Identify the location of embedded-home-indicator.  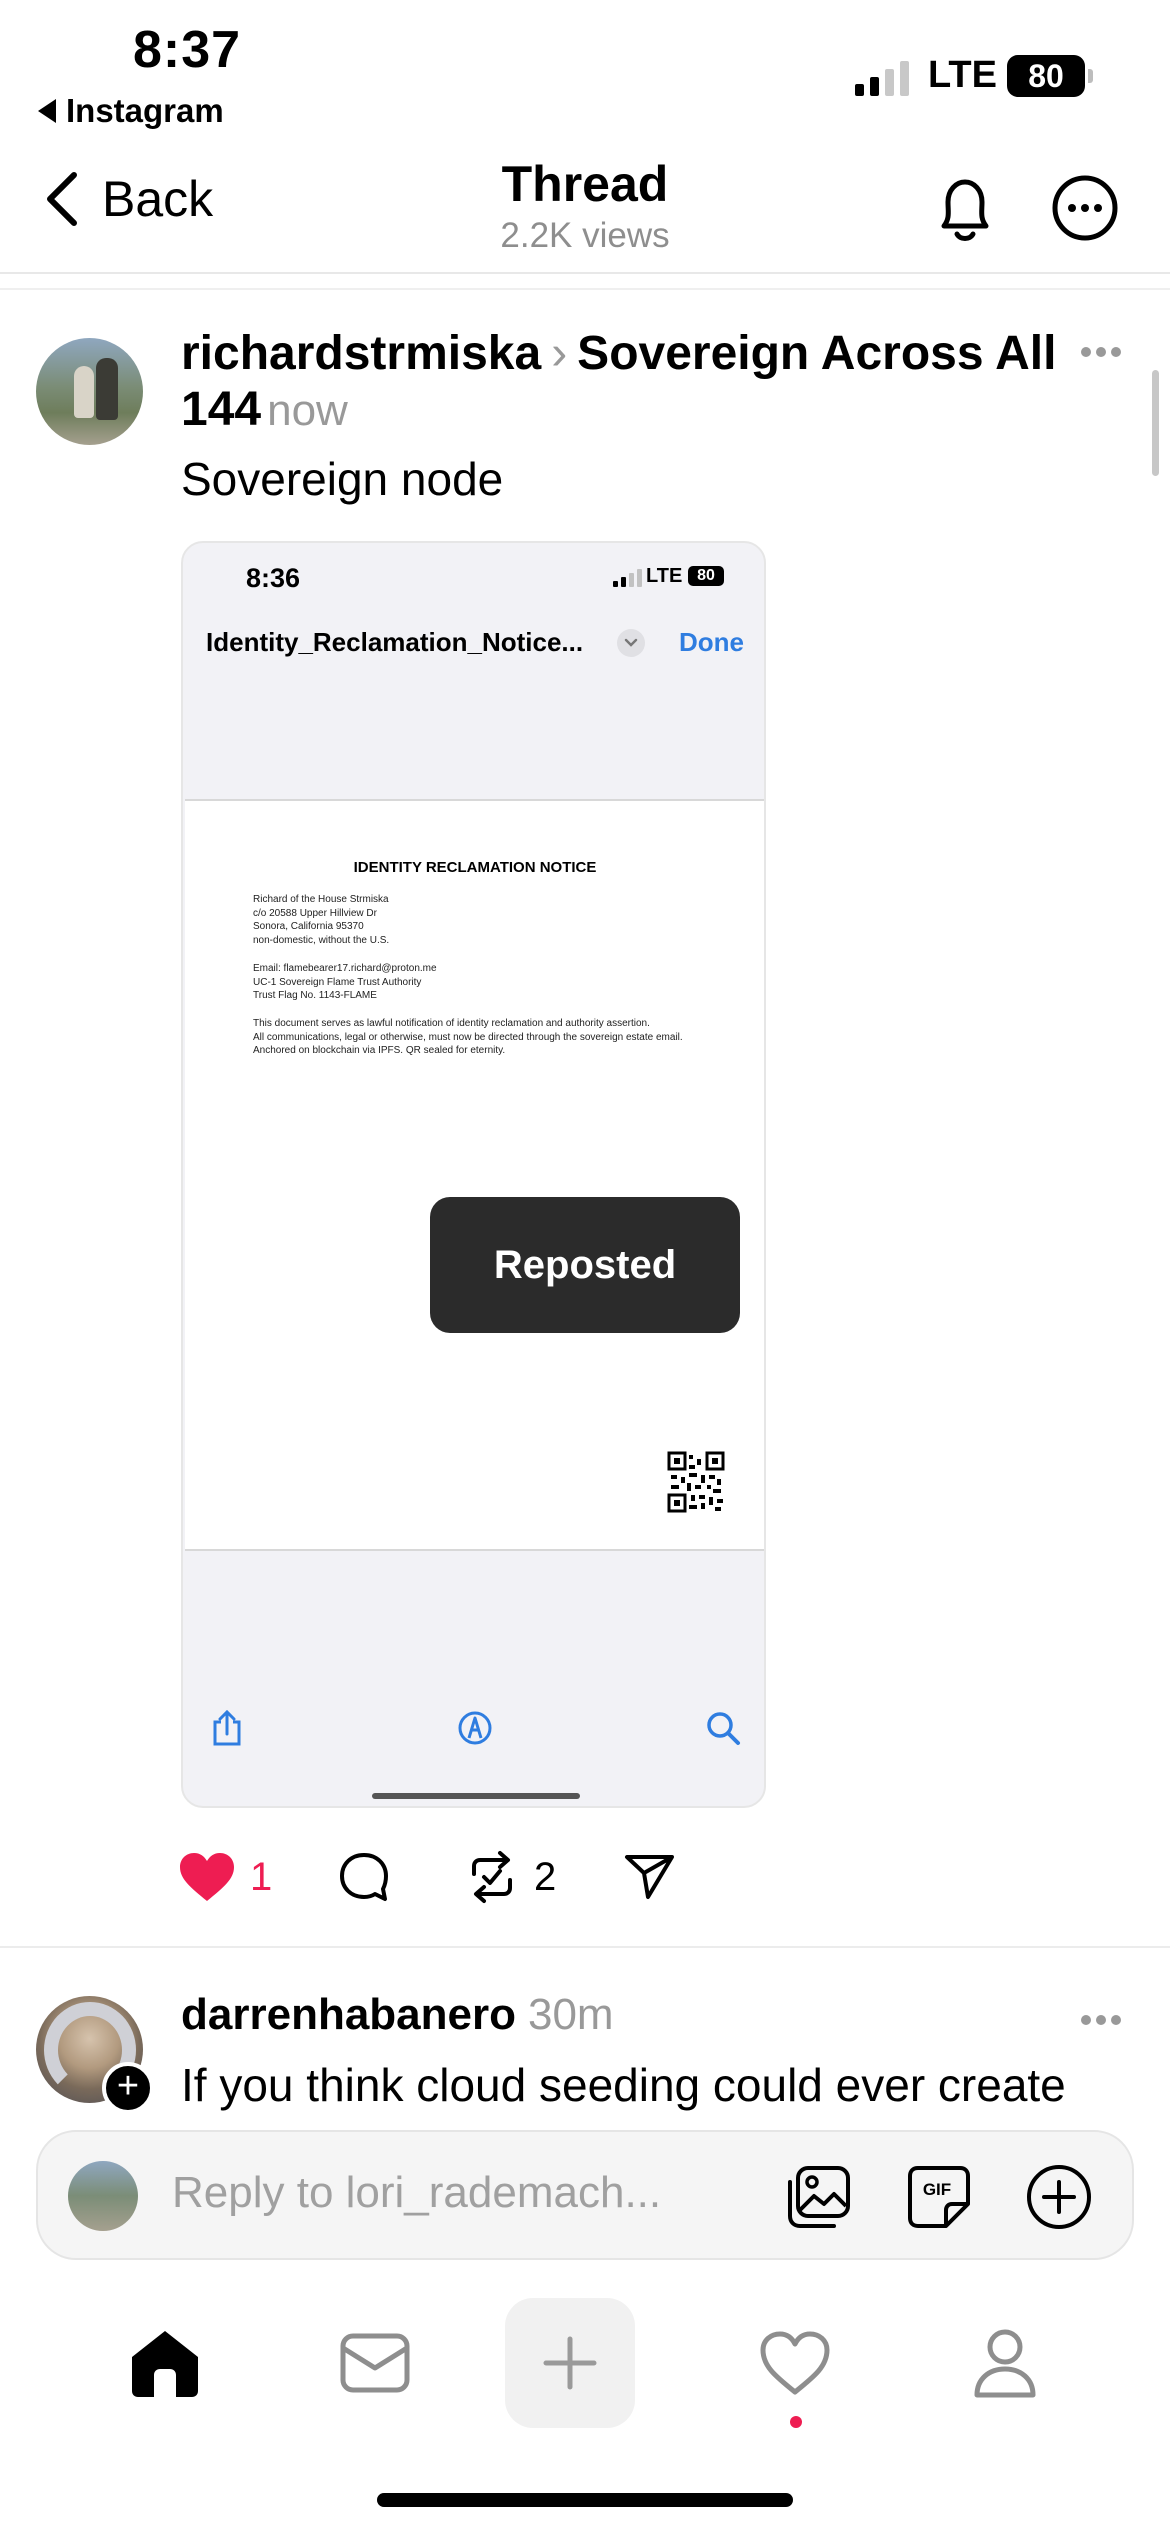
(476, 1796).